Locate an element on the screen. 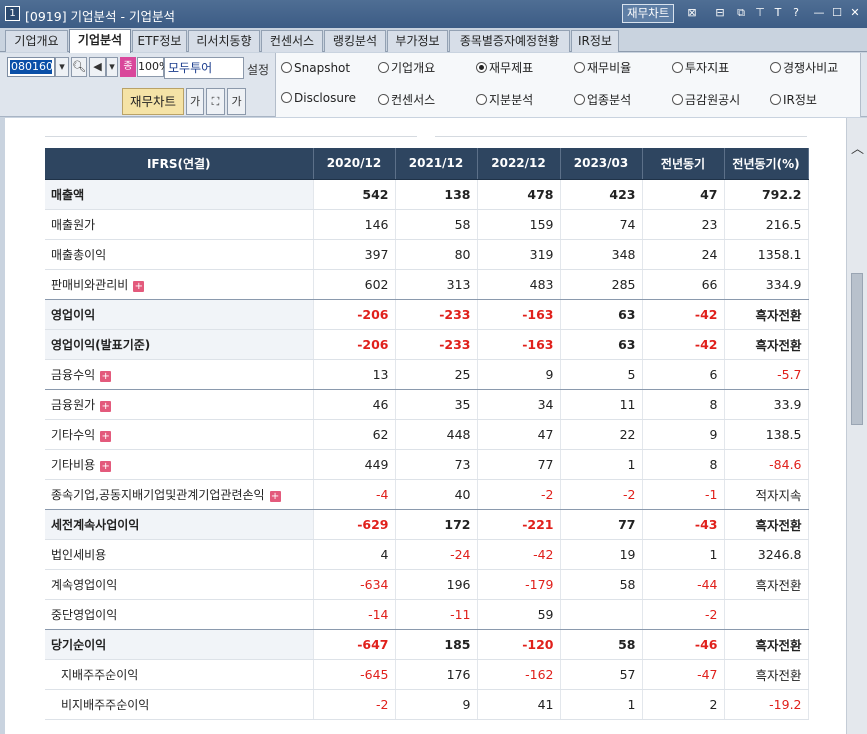 This screenshot has height=734, width=867. fit-screen-icon: ⛶ is located at coordinates (215, 101).